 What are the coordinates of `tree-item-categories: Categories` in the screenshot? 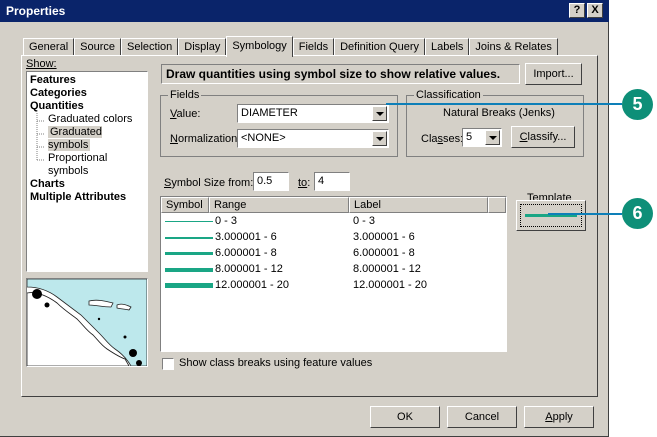 It's located at (88, 93).